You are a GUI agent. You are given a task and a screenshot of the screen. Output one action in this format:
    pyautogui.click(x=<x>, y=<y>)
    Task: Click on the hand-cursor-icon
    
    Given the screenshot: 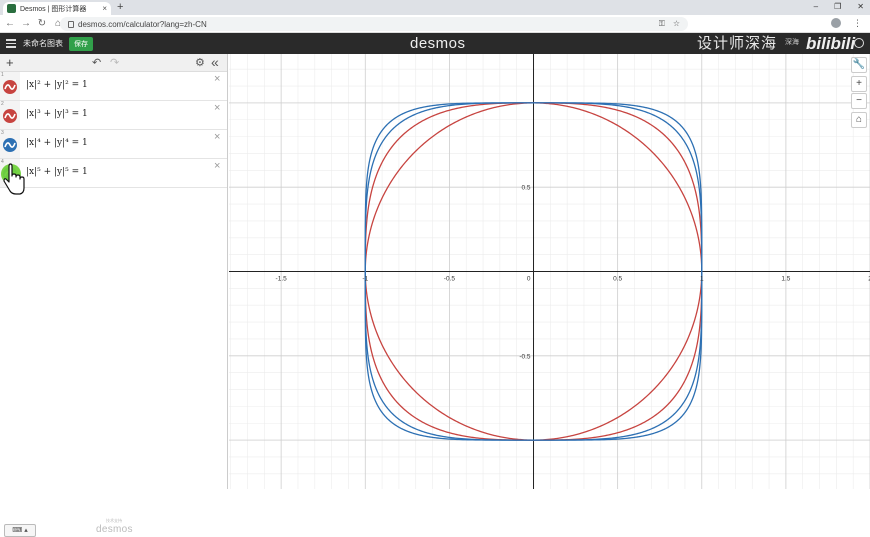 What is the action you would take?
    pyautogui.click(x=13, y=179)
    